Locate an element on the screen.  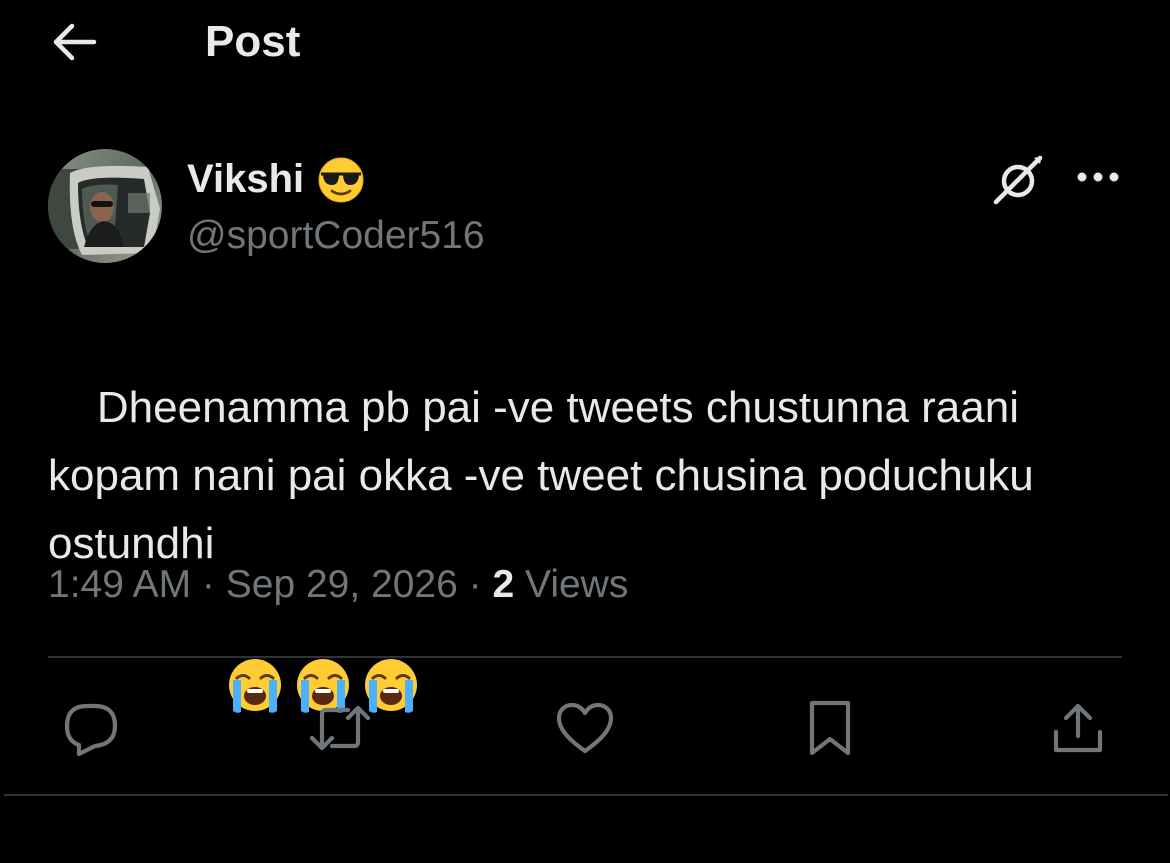
avatar-image is located at coordinates (105, 206).